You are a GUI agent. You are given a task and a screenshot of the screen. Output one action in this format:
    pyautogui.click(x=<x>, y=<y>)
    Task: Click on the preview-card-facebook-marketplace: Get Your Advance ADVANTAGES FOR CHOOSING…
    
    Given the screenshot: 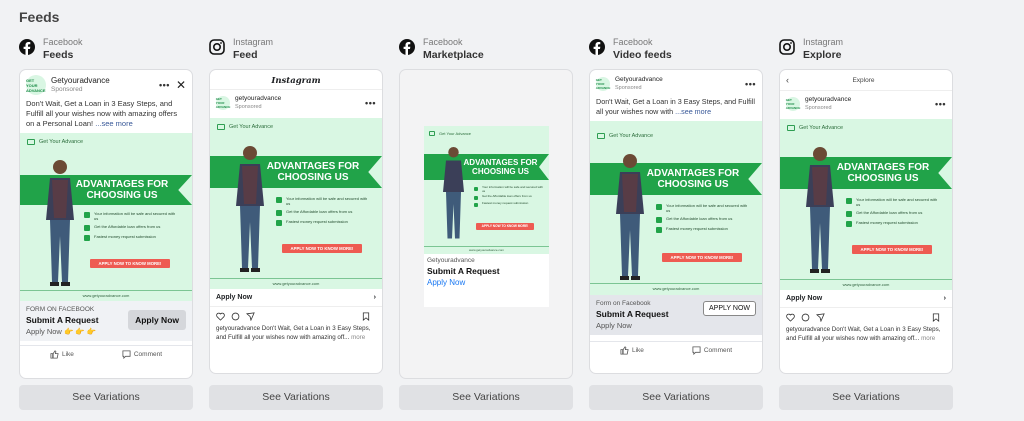 What is the action you would take?
    pyautogui.click(x=486, y=224)
    